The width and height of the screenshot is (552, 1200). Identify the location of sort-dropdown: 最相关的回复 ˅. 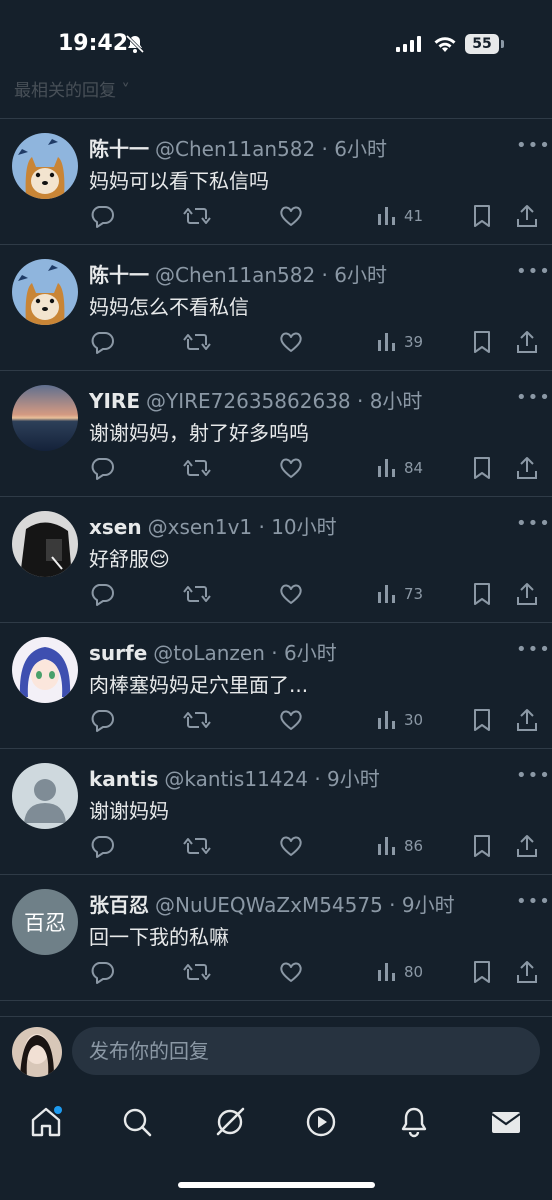
(72, 88).